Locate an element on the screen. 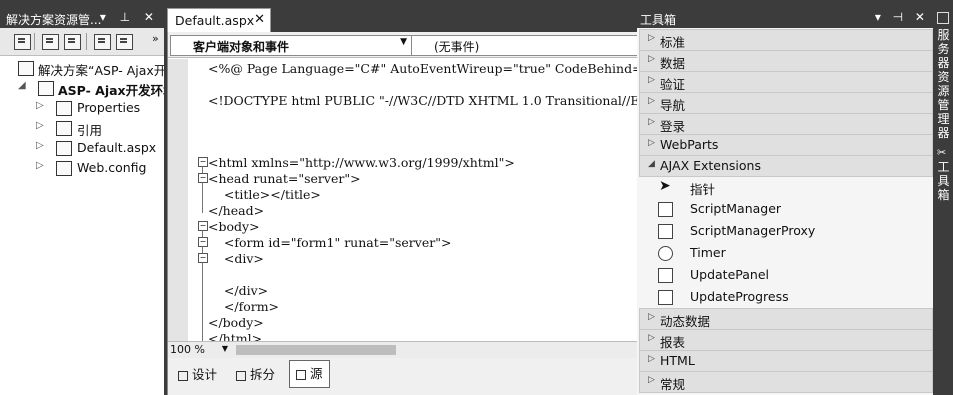  view-designer-icon is located at coordinates (124, 42).